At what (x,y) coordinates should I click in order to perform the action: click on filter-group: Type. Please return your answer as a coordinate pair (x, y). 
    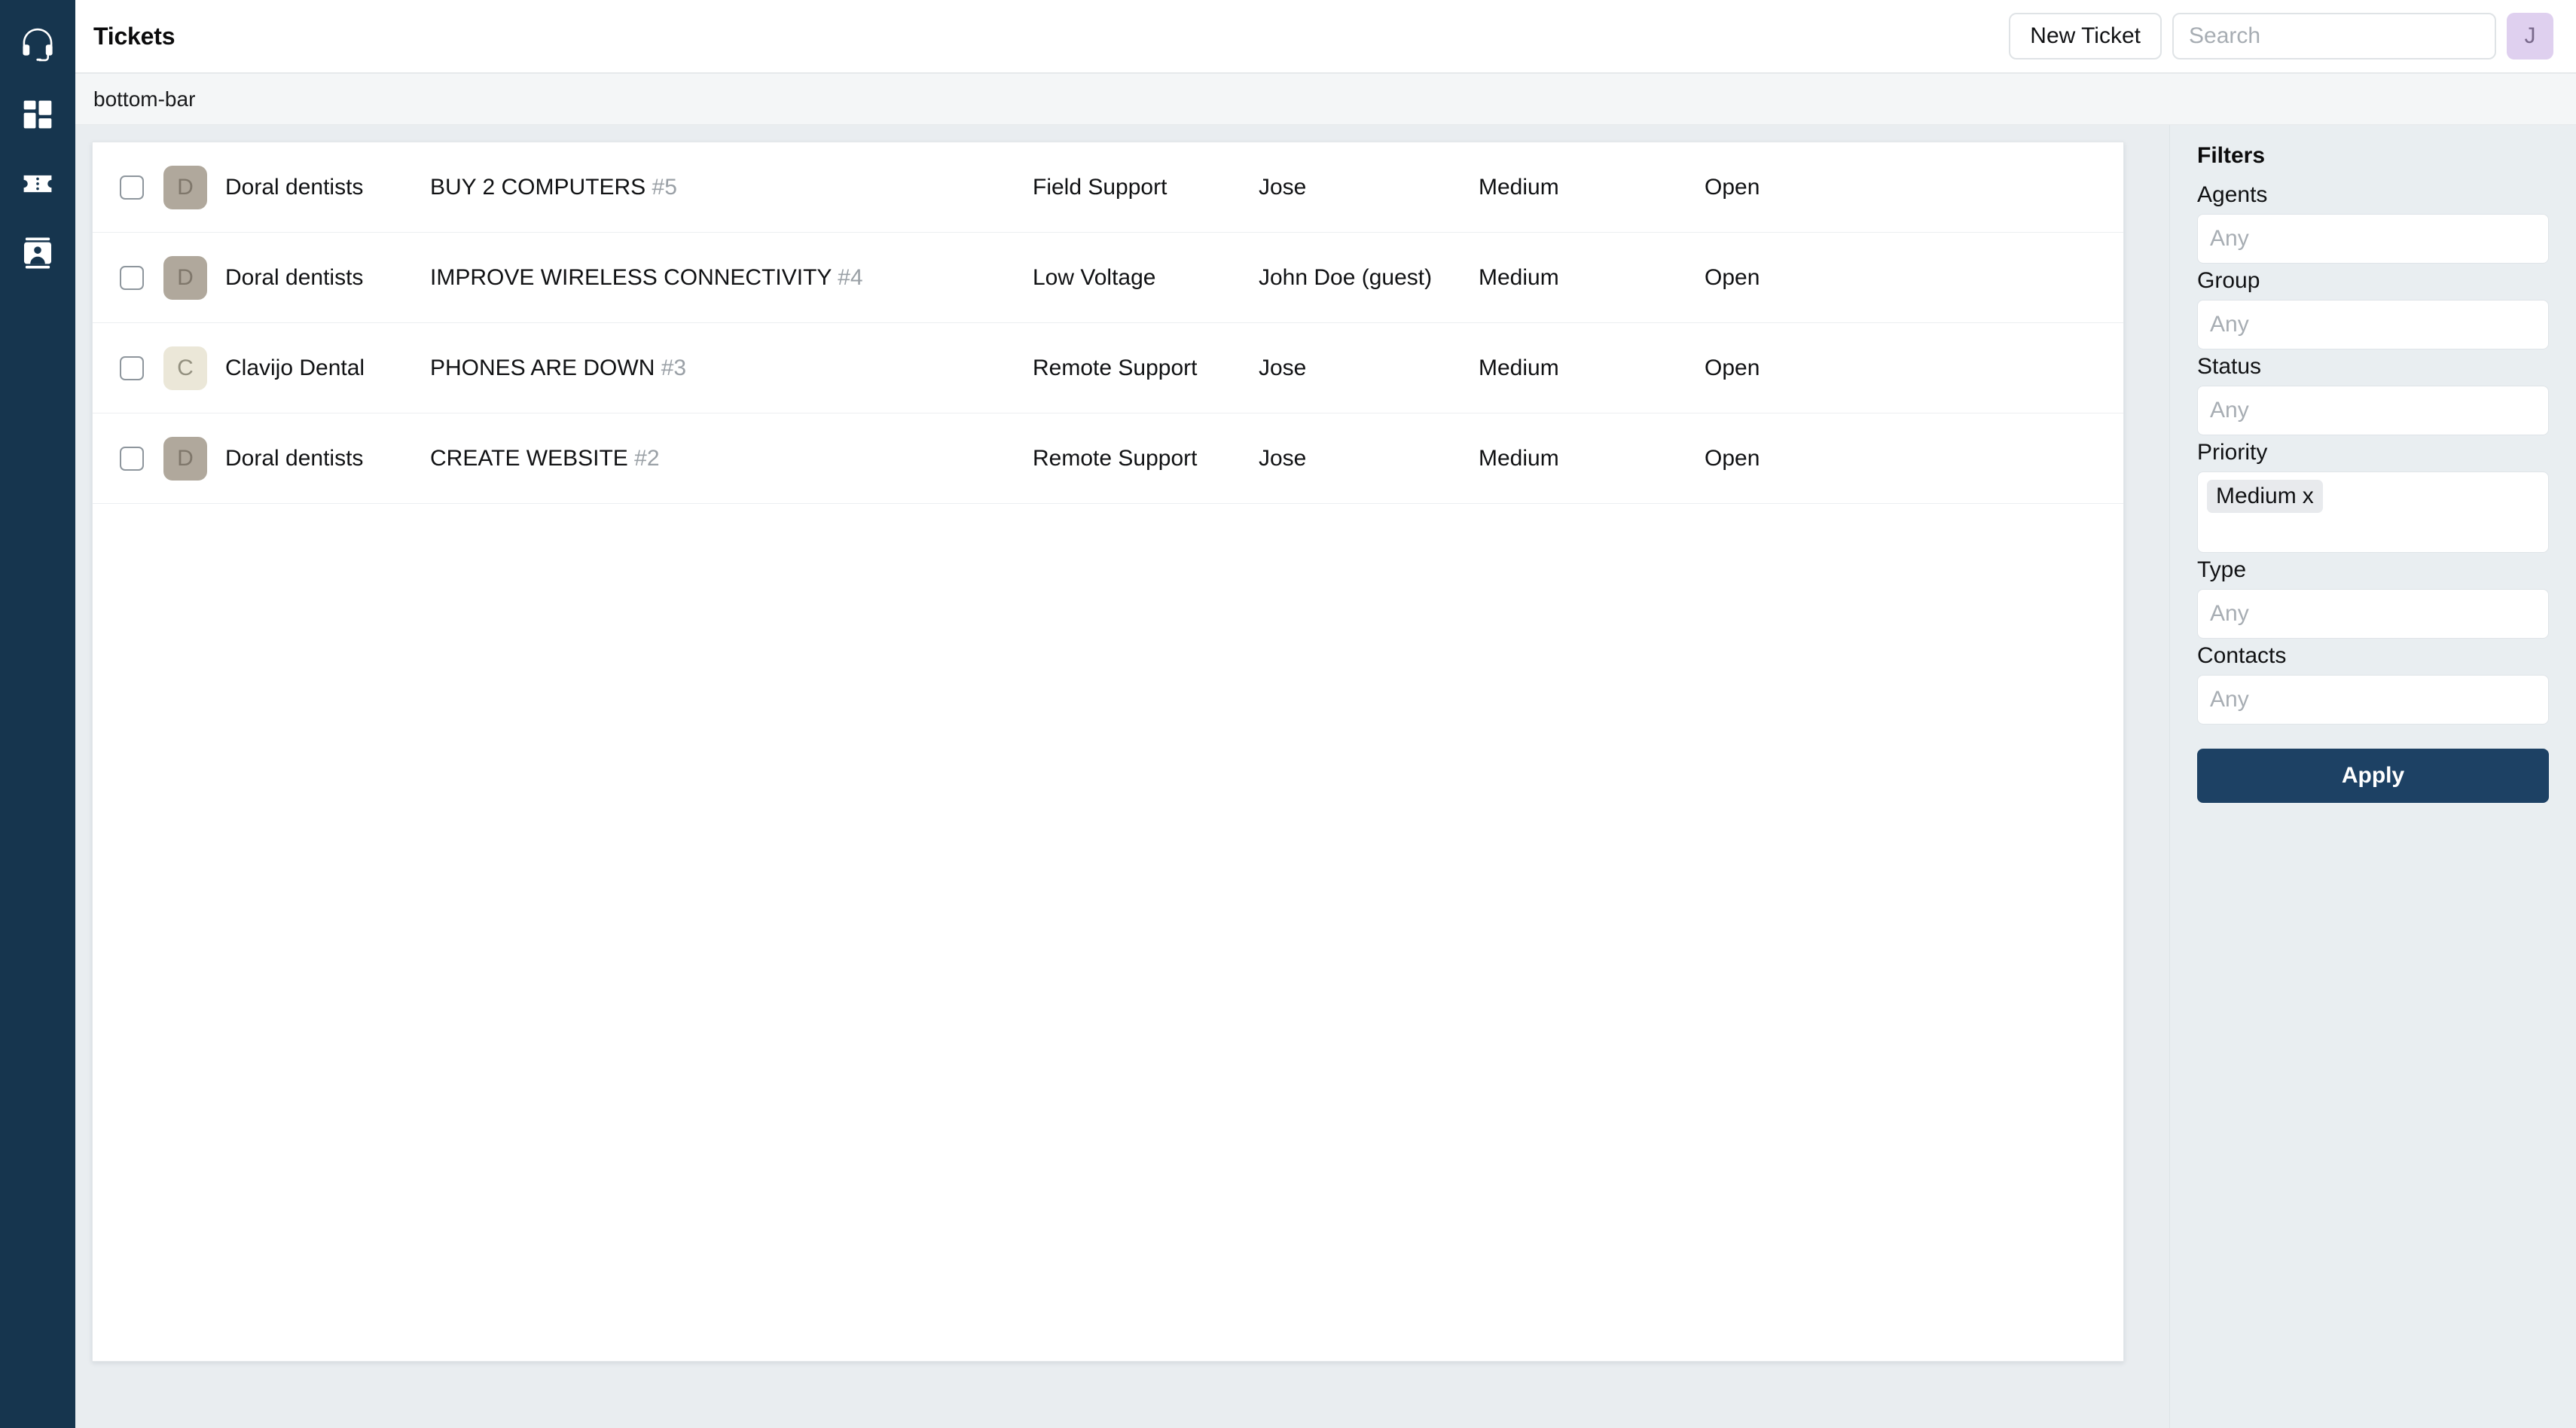
    Looking at the image, I should click on (2373, 598).